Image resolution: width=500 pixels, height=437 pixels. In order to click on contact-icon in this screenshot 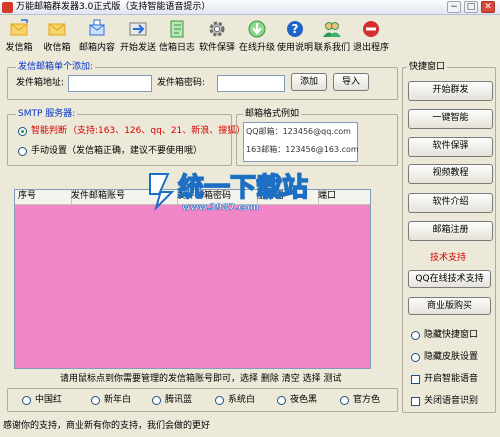, I will do `click(332, 29)`.